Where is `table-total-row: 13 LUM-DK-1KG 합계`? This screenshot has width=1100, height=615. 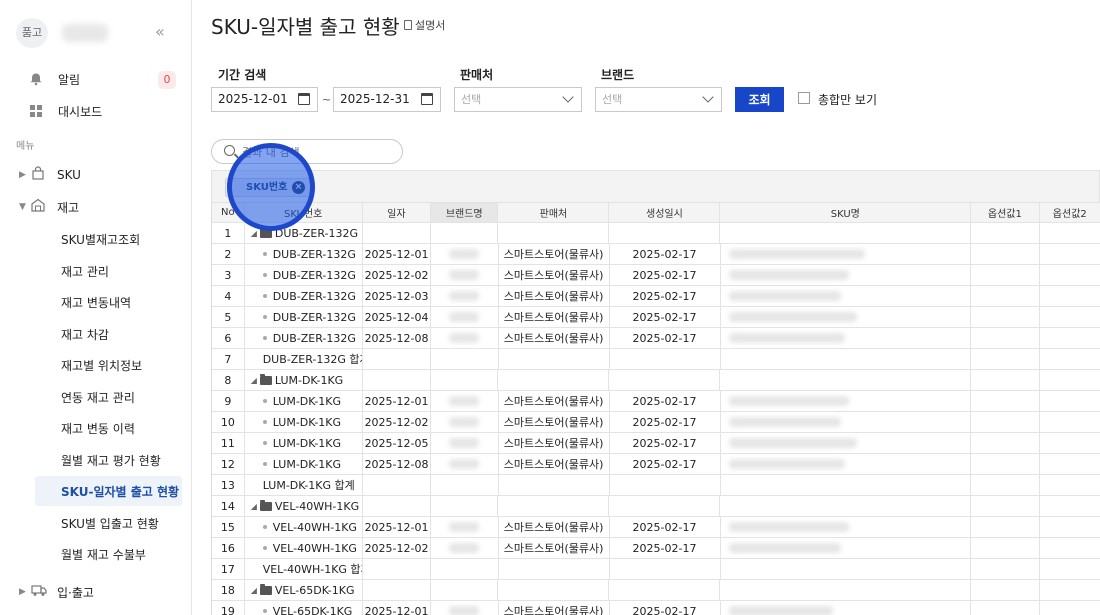 table-total-row: 13 LUM-DK-1KG 합계 is located at coordinates (656, 485).